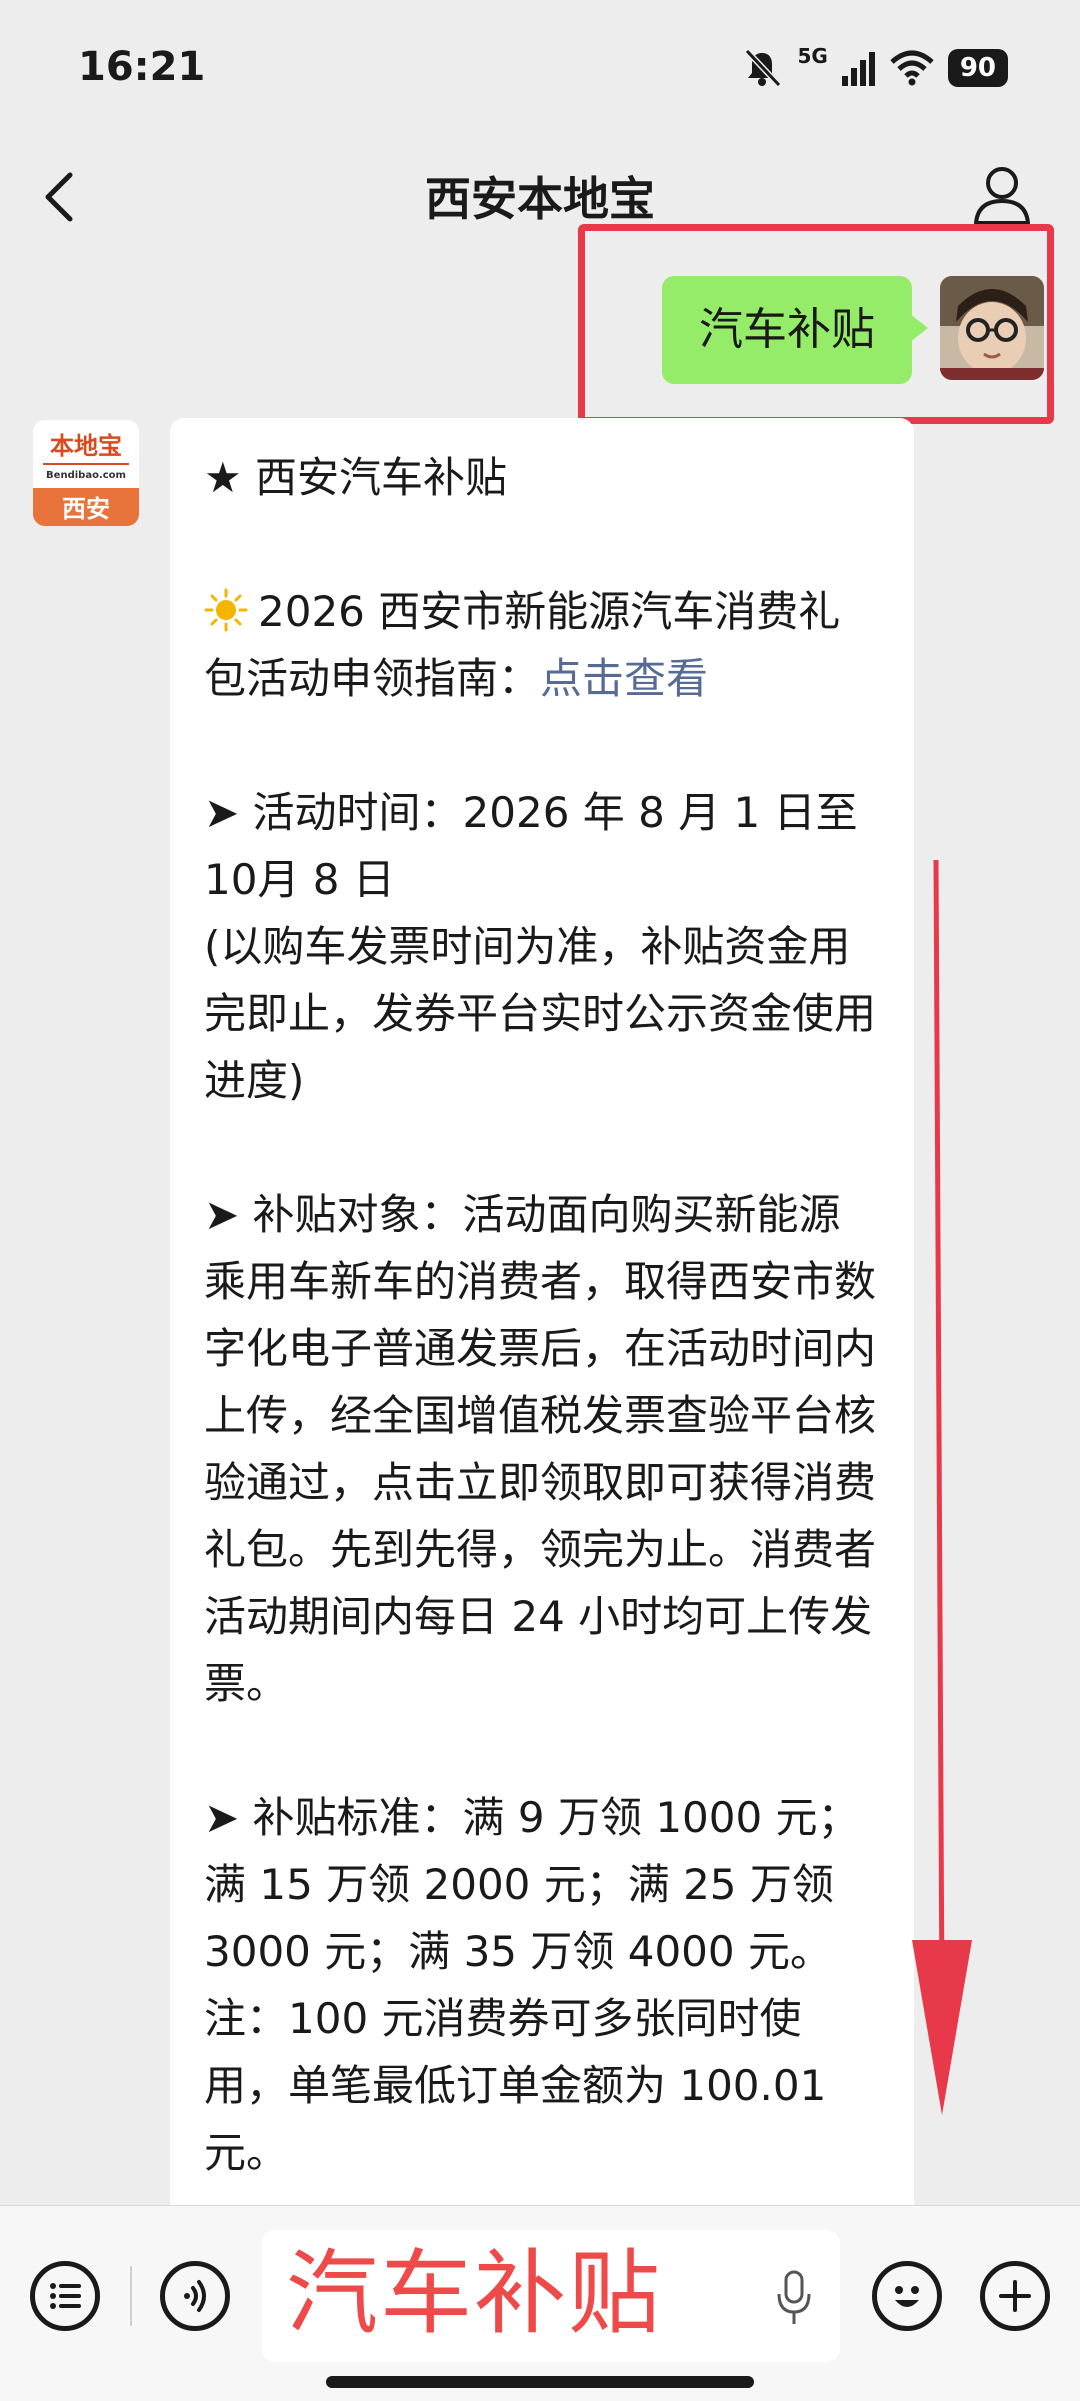  I want to click on plus-button, so click(1015, 2296).